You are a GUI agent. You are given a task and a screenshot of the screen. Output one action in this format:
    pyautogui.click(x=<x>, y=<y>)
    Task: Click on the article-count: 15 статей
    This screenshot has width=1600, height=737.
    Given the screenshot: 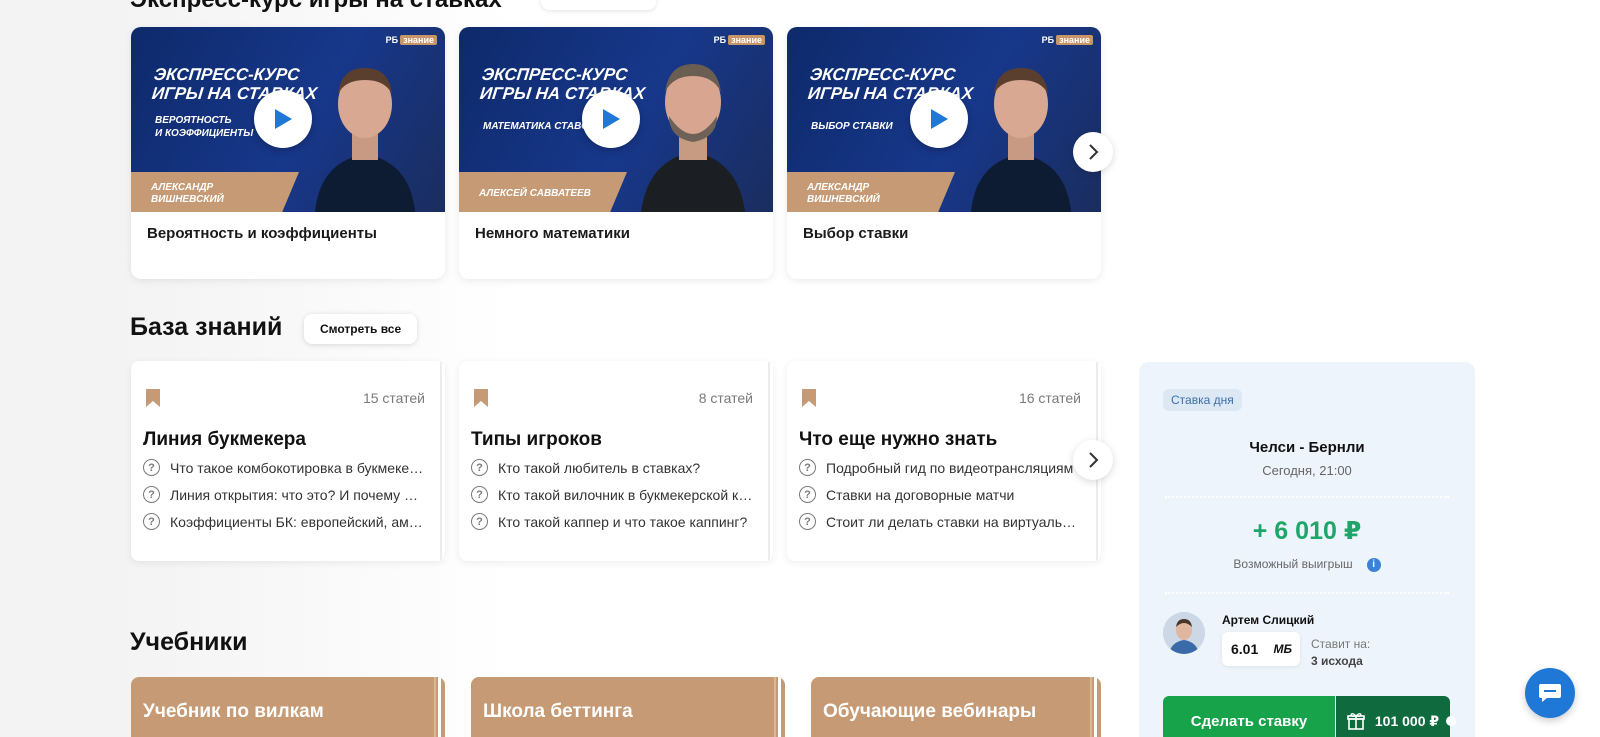 What is the action you would take?
    pyautogui.click(x=393, y=398)
    